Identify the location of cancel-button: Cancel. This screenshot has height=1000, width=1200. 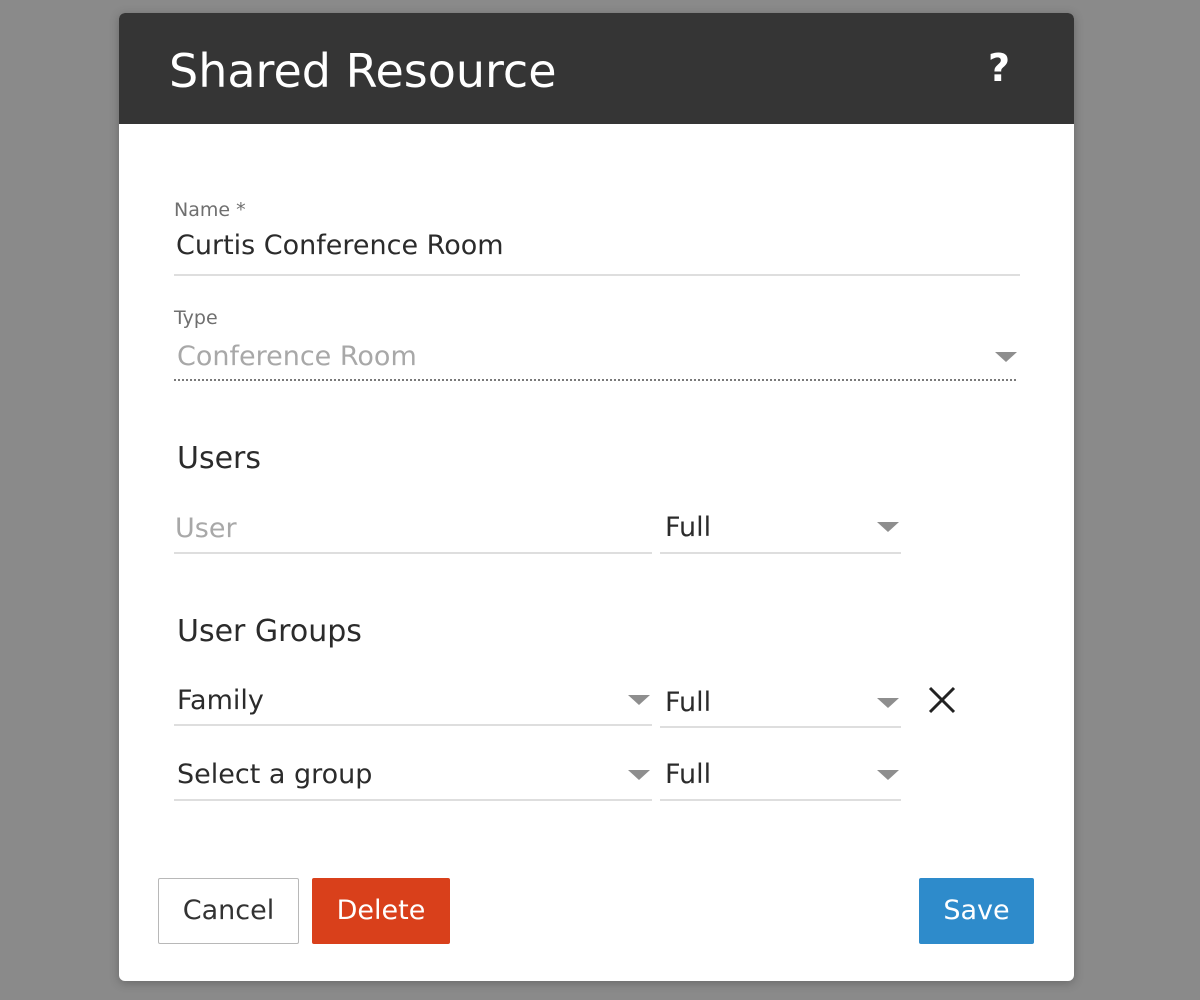
(228, 911).